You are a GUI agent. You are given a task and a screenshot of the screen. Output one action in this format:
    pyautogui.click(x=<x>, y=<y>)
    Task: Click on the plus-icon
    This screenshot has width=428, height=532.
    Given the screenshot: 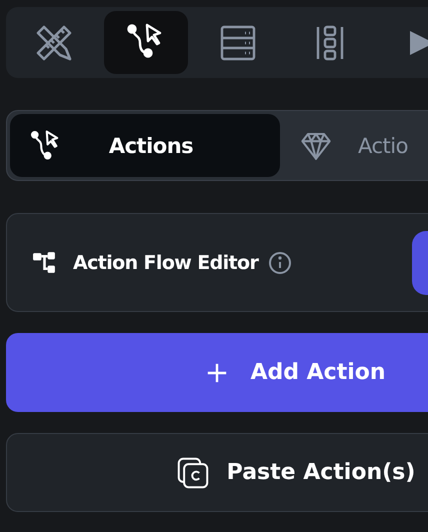 What is the action you would take?
    pyautogui.click(x=217, y=373)
    